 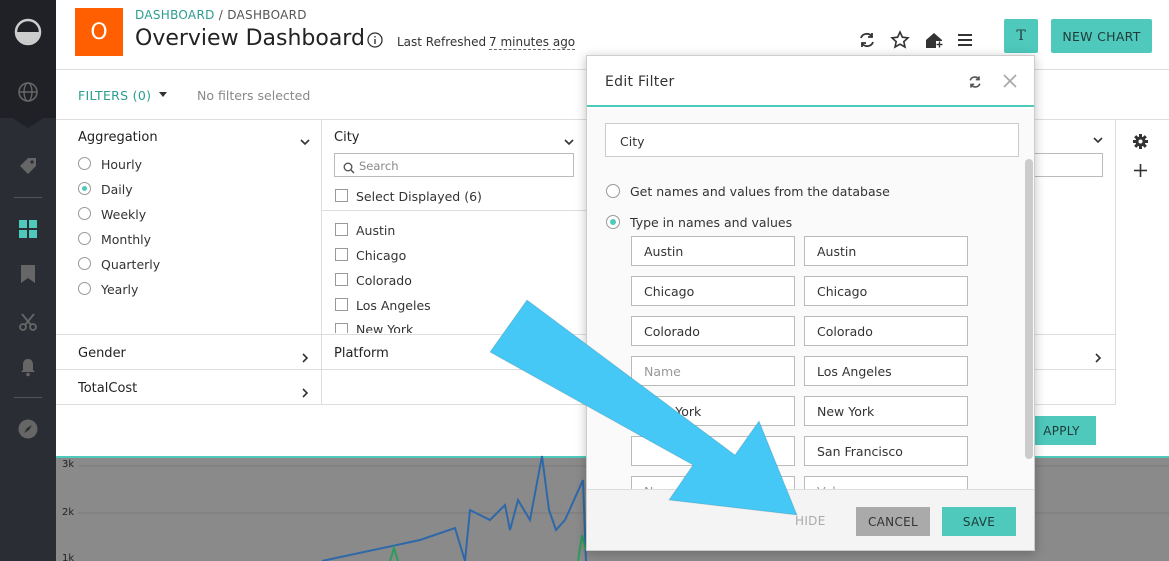 I want to click on name-input, so click(x=713, y=451).